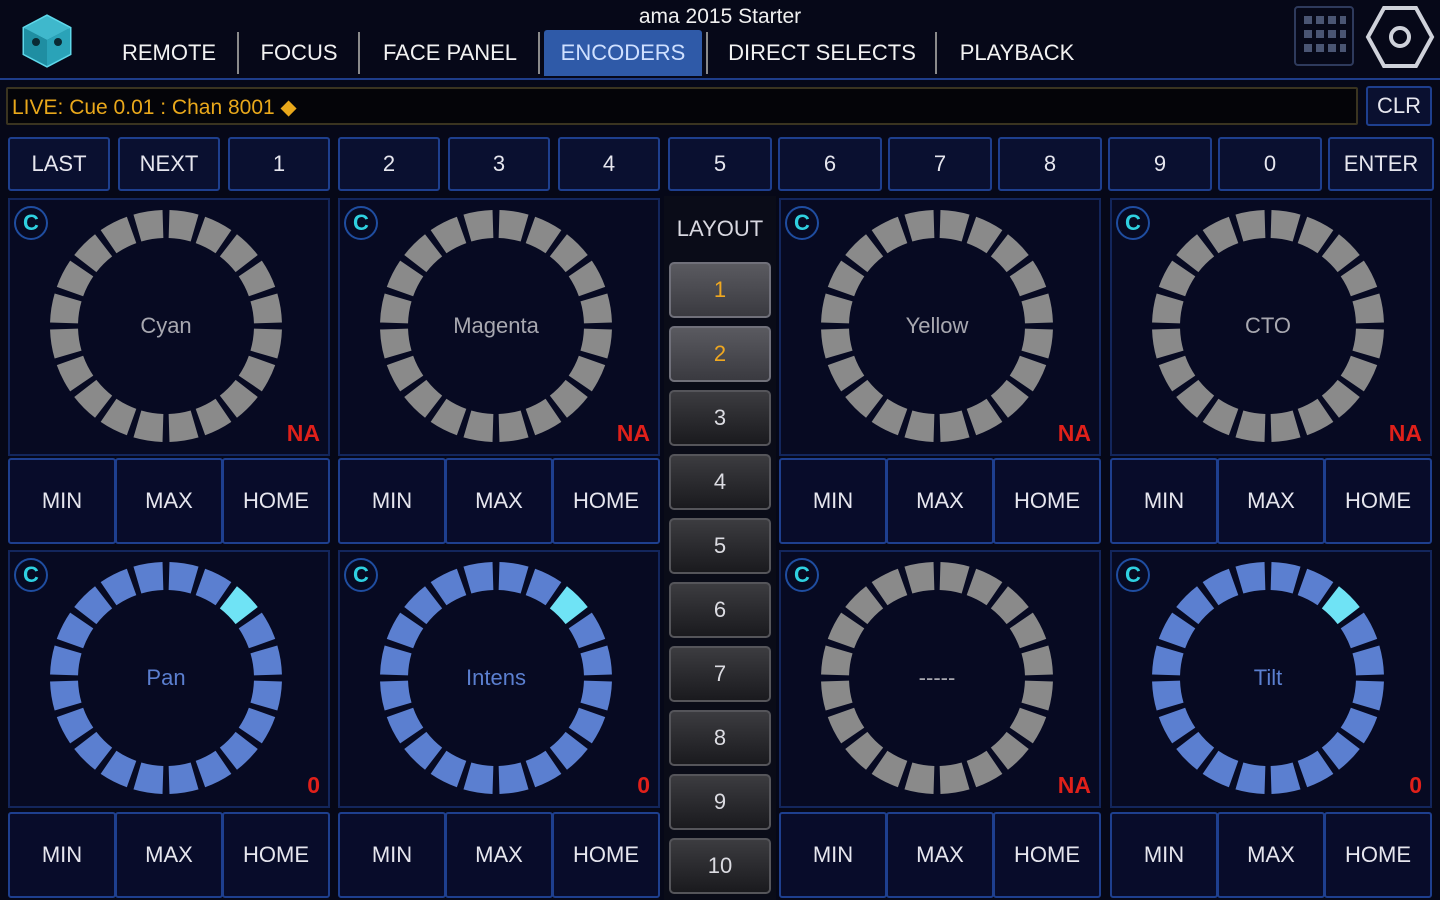 The width and height of the screenshot is (1440, 900). What do you see at coordinates (169, 164) in the screenshot?
I see `key-next: NEXT` at bounding box center [169, 164].